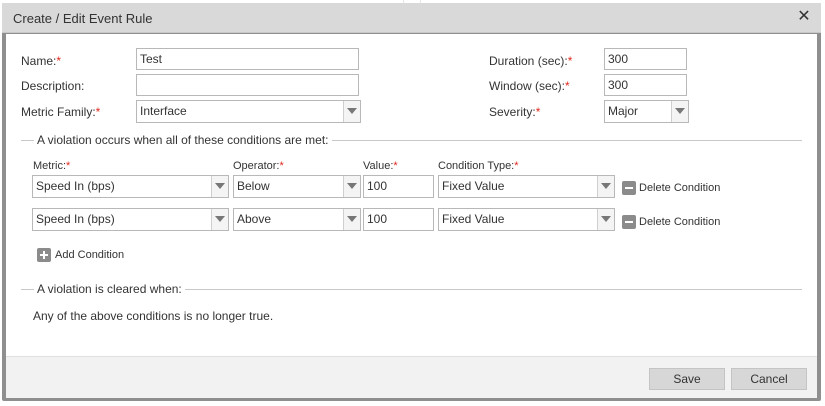  I want to click on cleared-legend: A violation is cleared when:, so click(109, 289).